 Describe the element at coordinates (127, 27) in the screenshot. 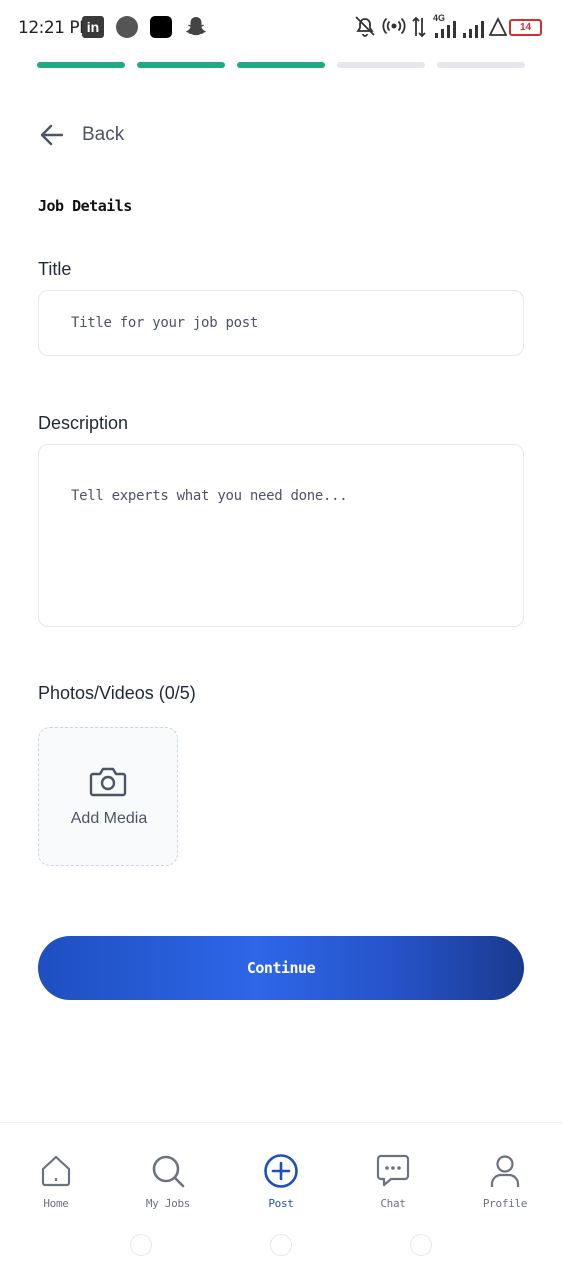

I see `circle-app-icon` at that location.